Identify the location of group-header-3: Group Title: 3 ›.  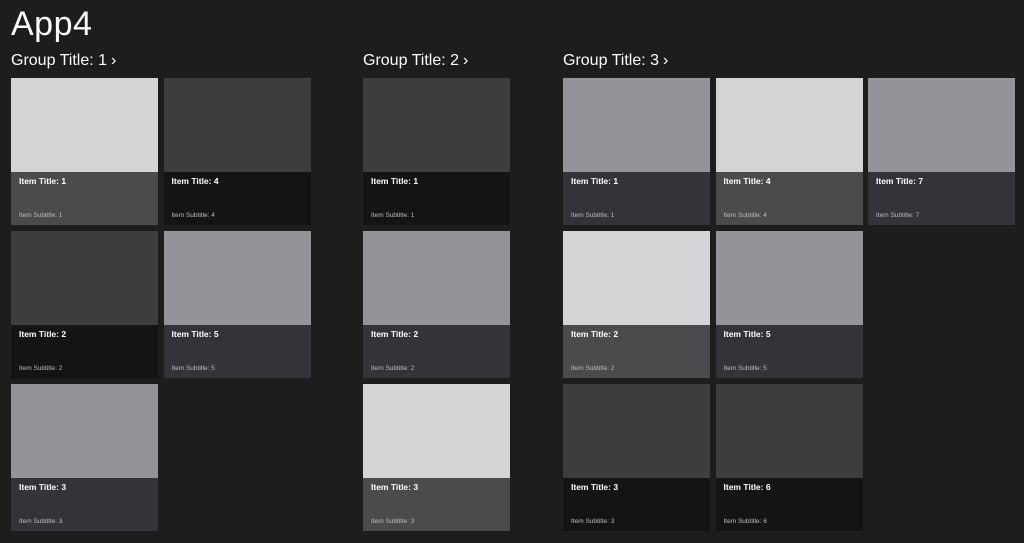
(615, 61).